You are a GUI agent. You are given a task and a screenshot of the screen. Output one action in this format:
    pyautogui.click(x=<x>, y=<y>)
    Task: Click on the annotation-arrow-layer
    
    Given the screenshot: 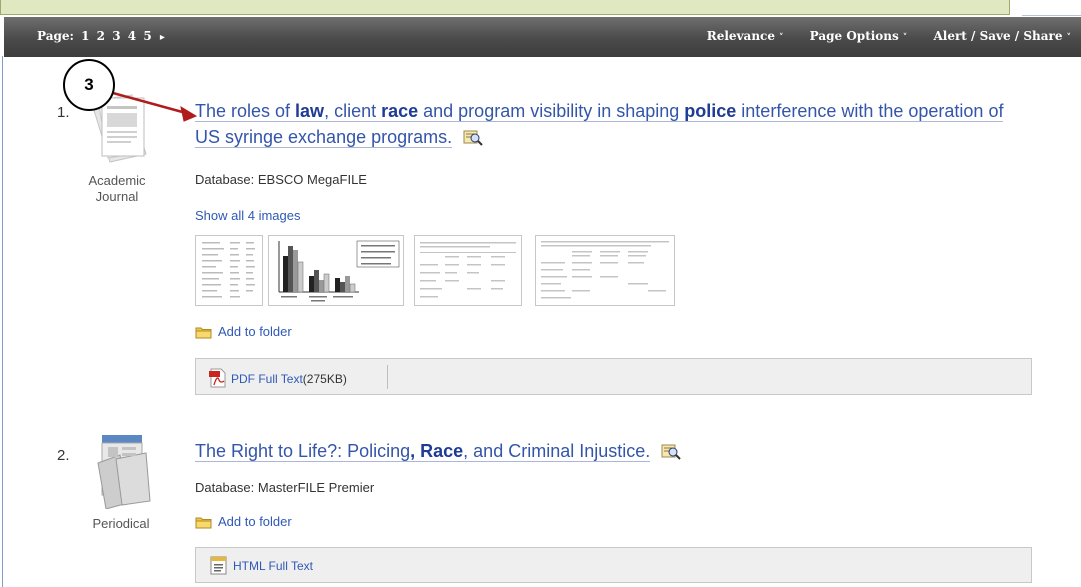 What is the action you would take?
    pyautogui.click(x=155, y=106)
    